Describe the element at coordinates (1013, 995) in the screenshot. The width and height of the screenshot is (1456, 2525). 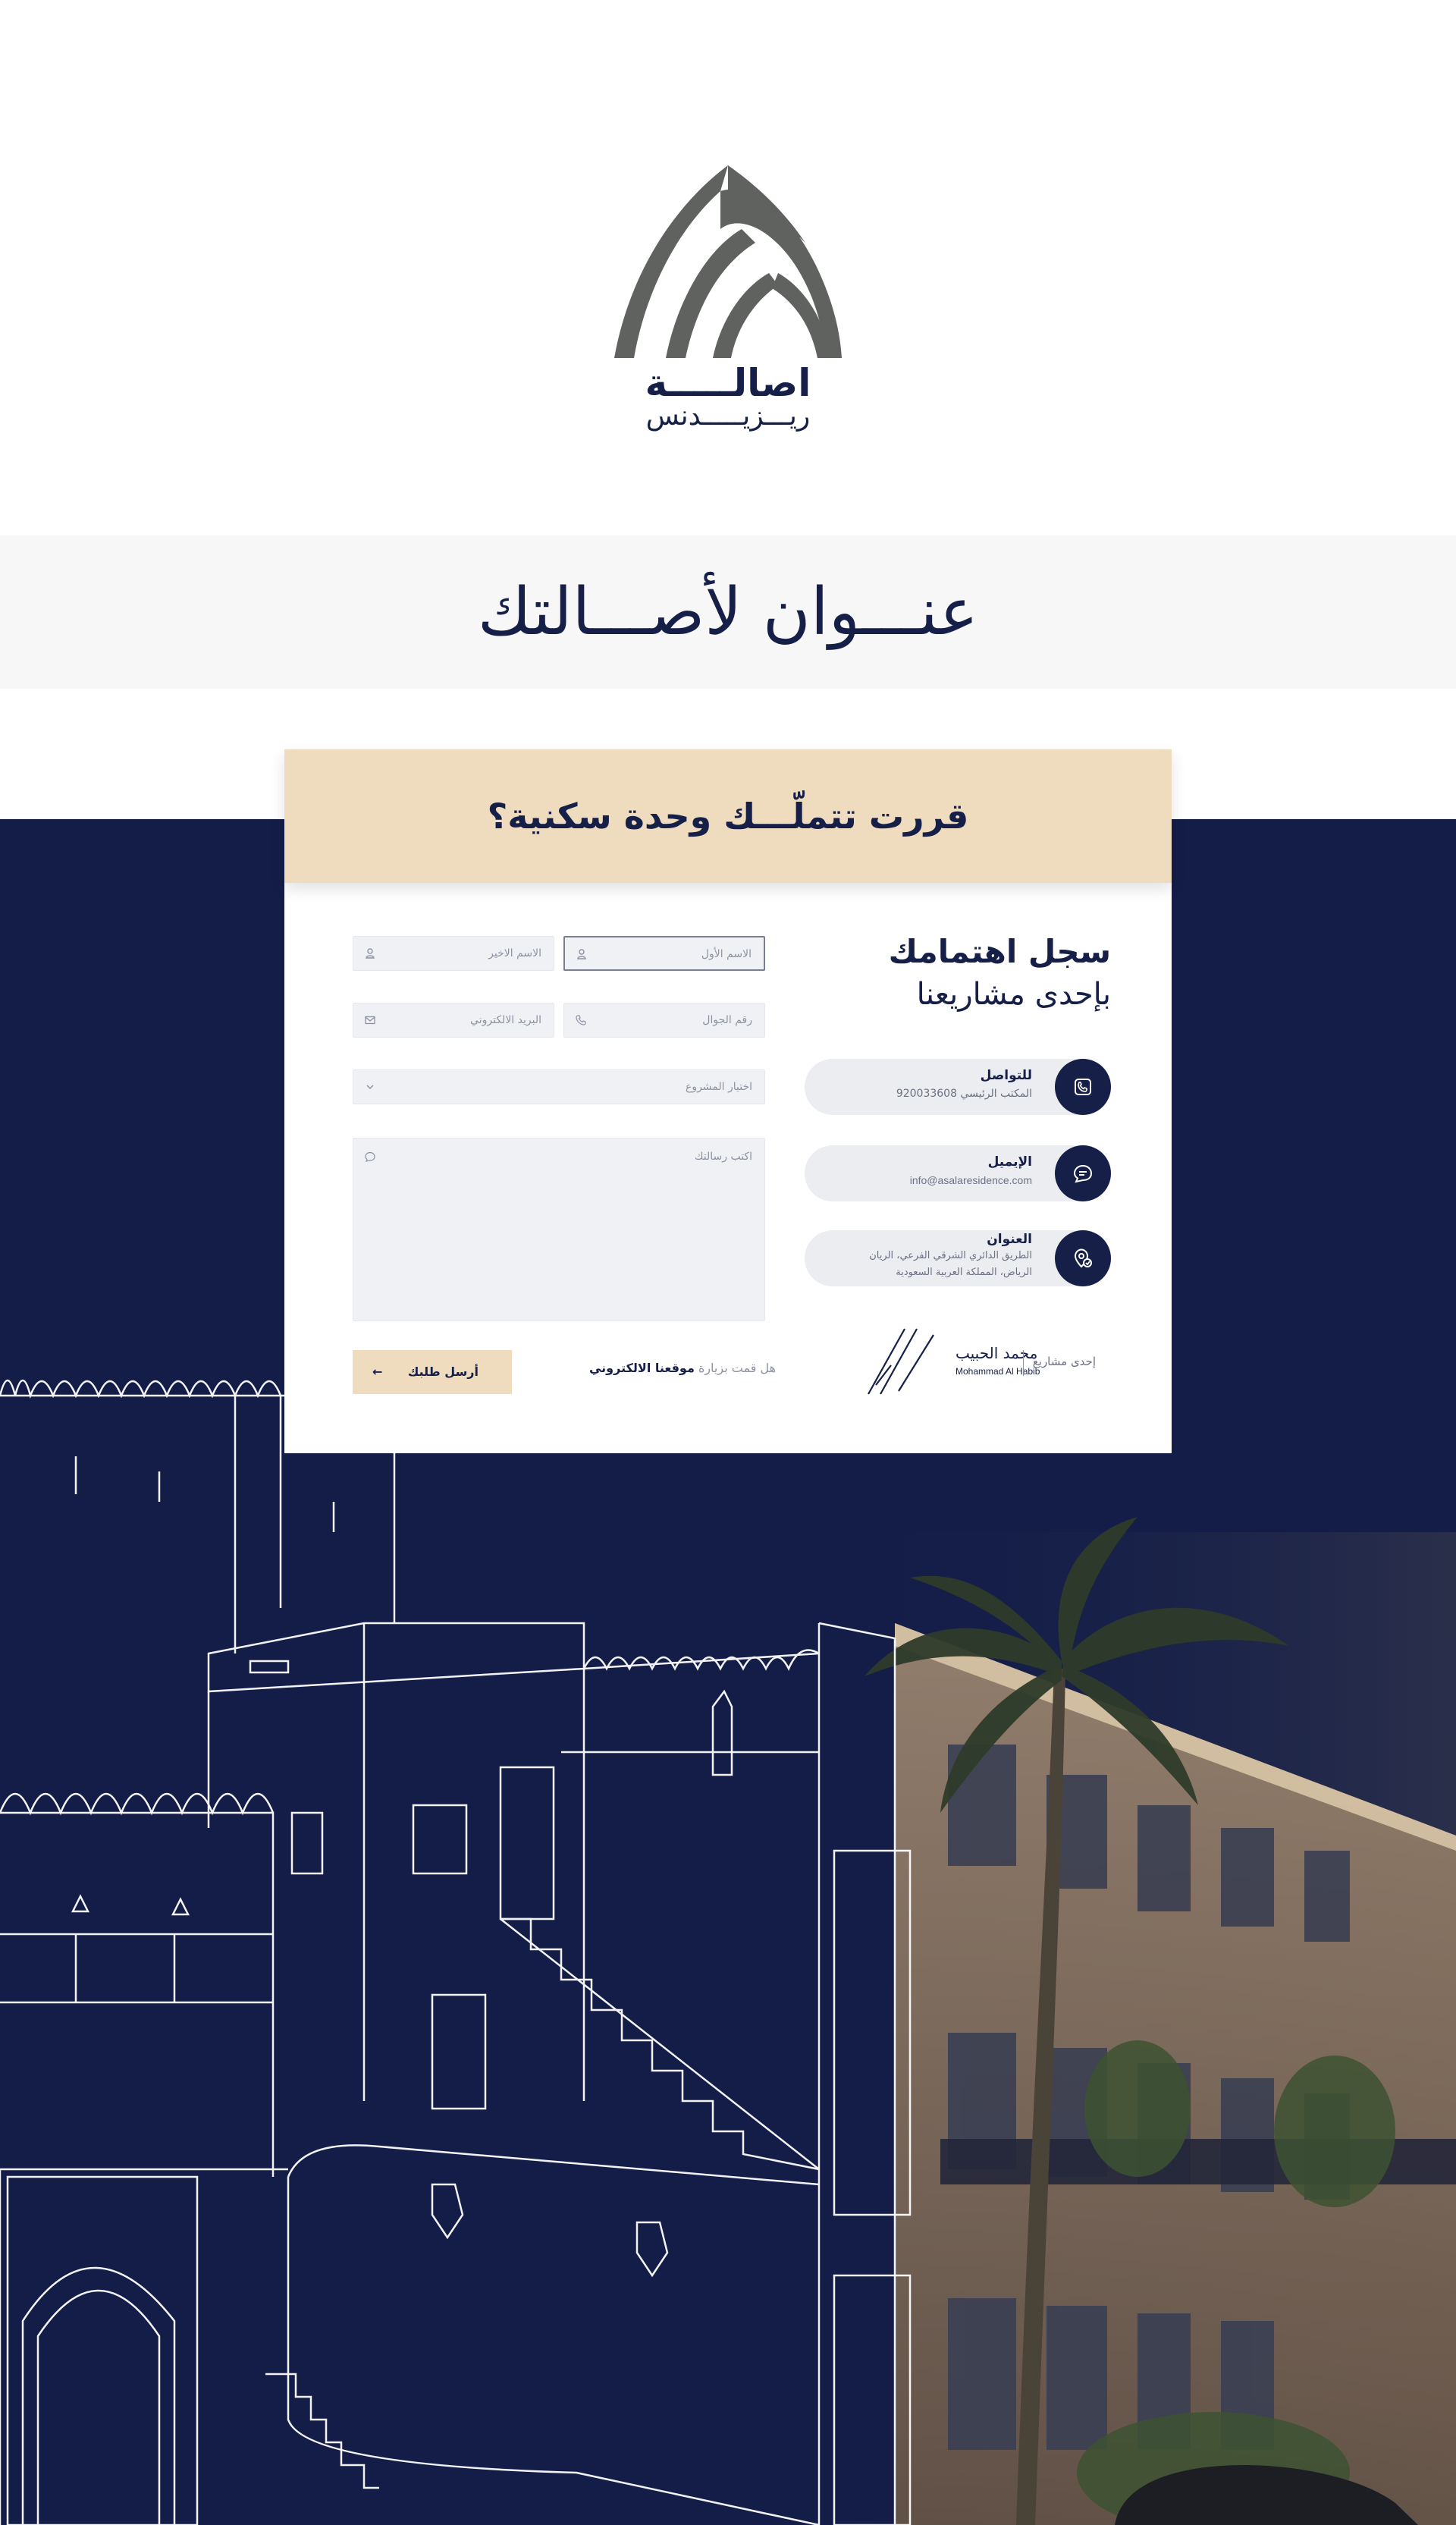
I see `register-subtitle: بإحدى مشاريعنا` at that location.